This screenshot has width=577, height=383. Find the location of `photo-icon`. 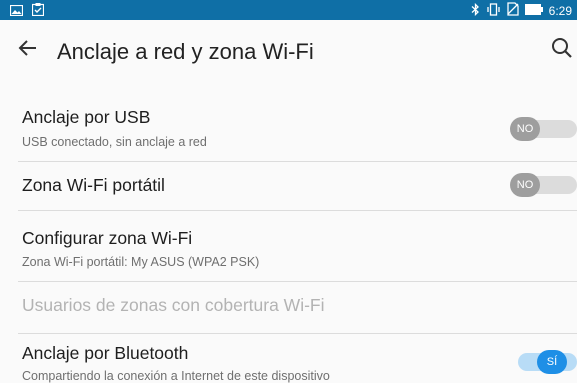

photo-icon is located at coordinates (16, 12).